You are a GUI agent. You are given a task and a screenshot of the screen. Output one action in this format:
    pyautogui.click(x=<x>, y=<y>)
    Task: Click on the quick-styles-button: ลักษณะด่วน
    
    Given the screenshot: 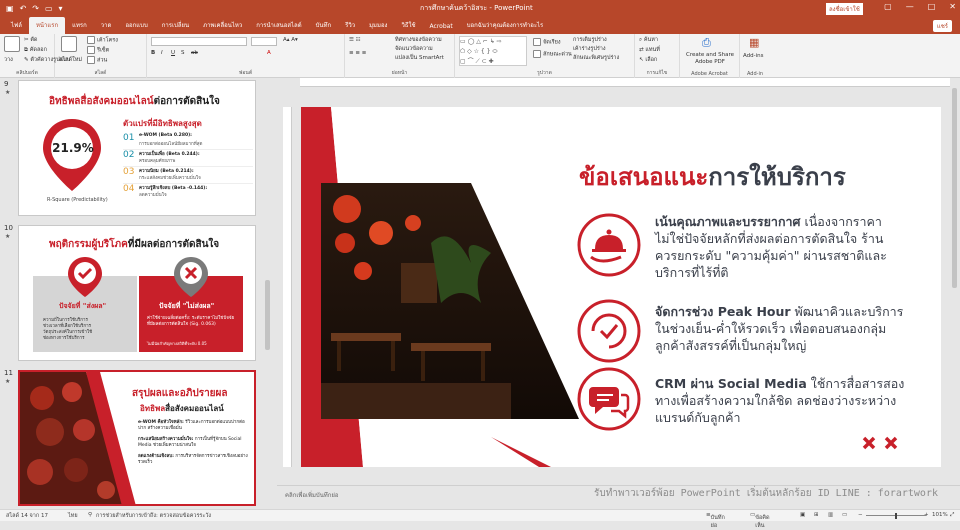 What is the action you would take?
    pyautogui.click(x=552, y=54)
    